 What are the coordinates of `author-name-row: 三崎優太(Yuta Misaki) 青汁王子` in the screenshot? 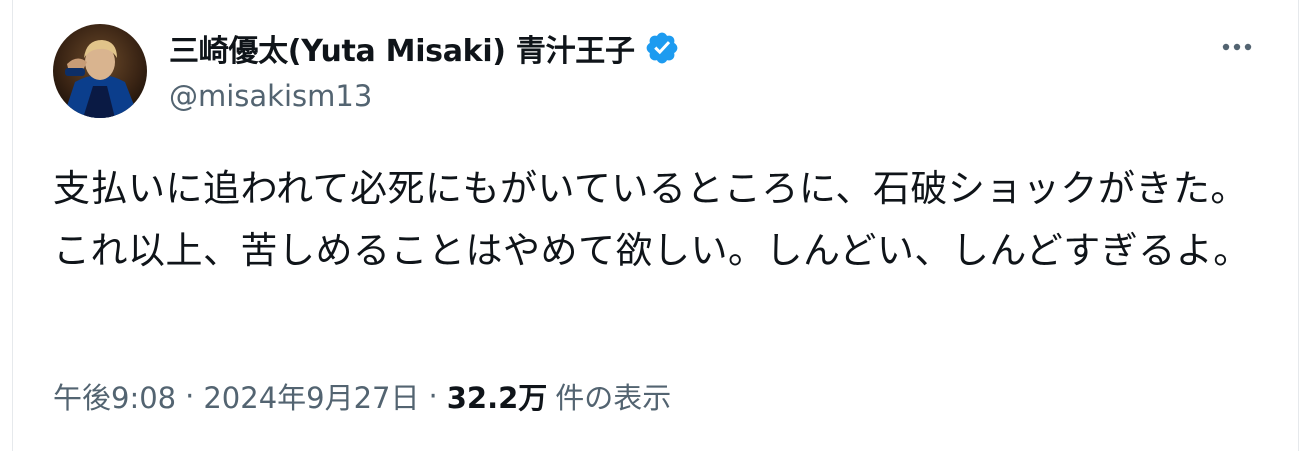 It's located at (424, 48).